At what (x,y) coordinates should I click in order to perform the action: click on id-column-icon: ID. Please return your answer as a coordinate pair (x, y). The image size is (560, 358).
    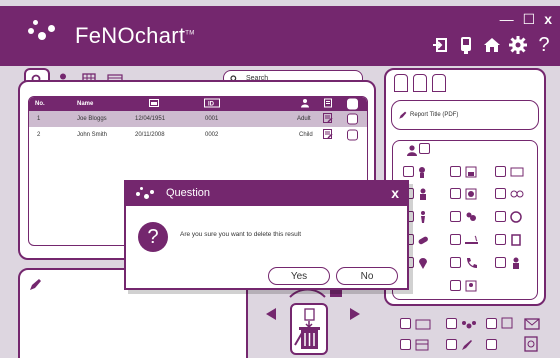
    Looking at the image, I should click on (212, 104).